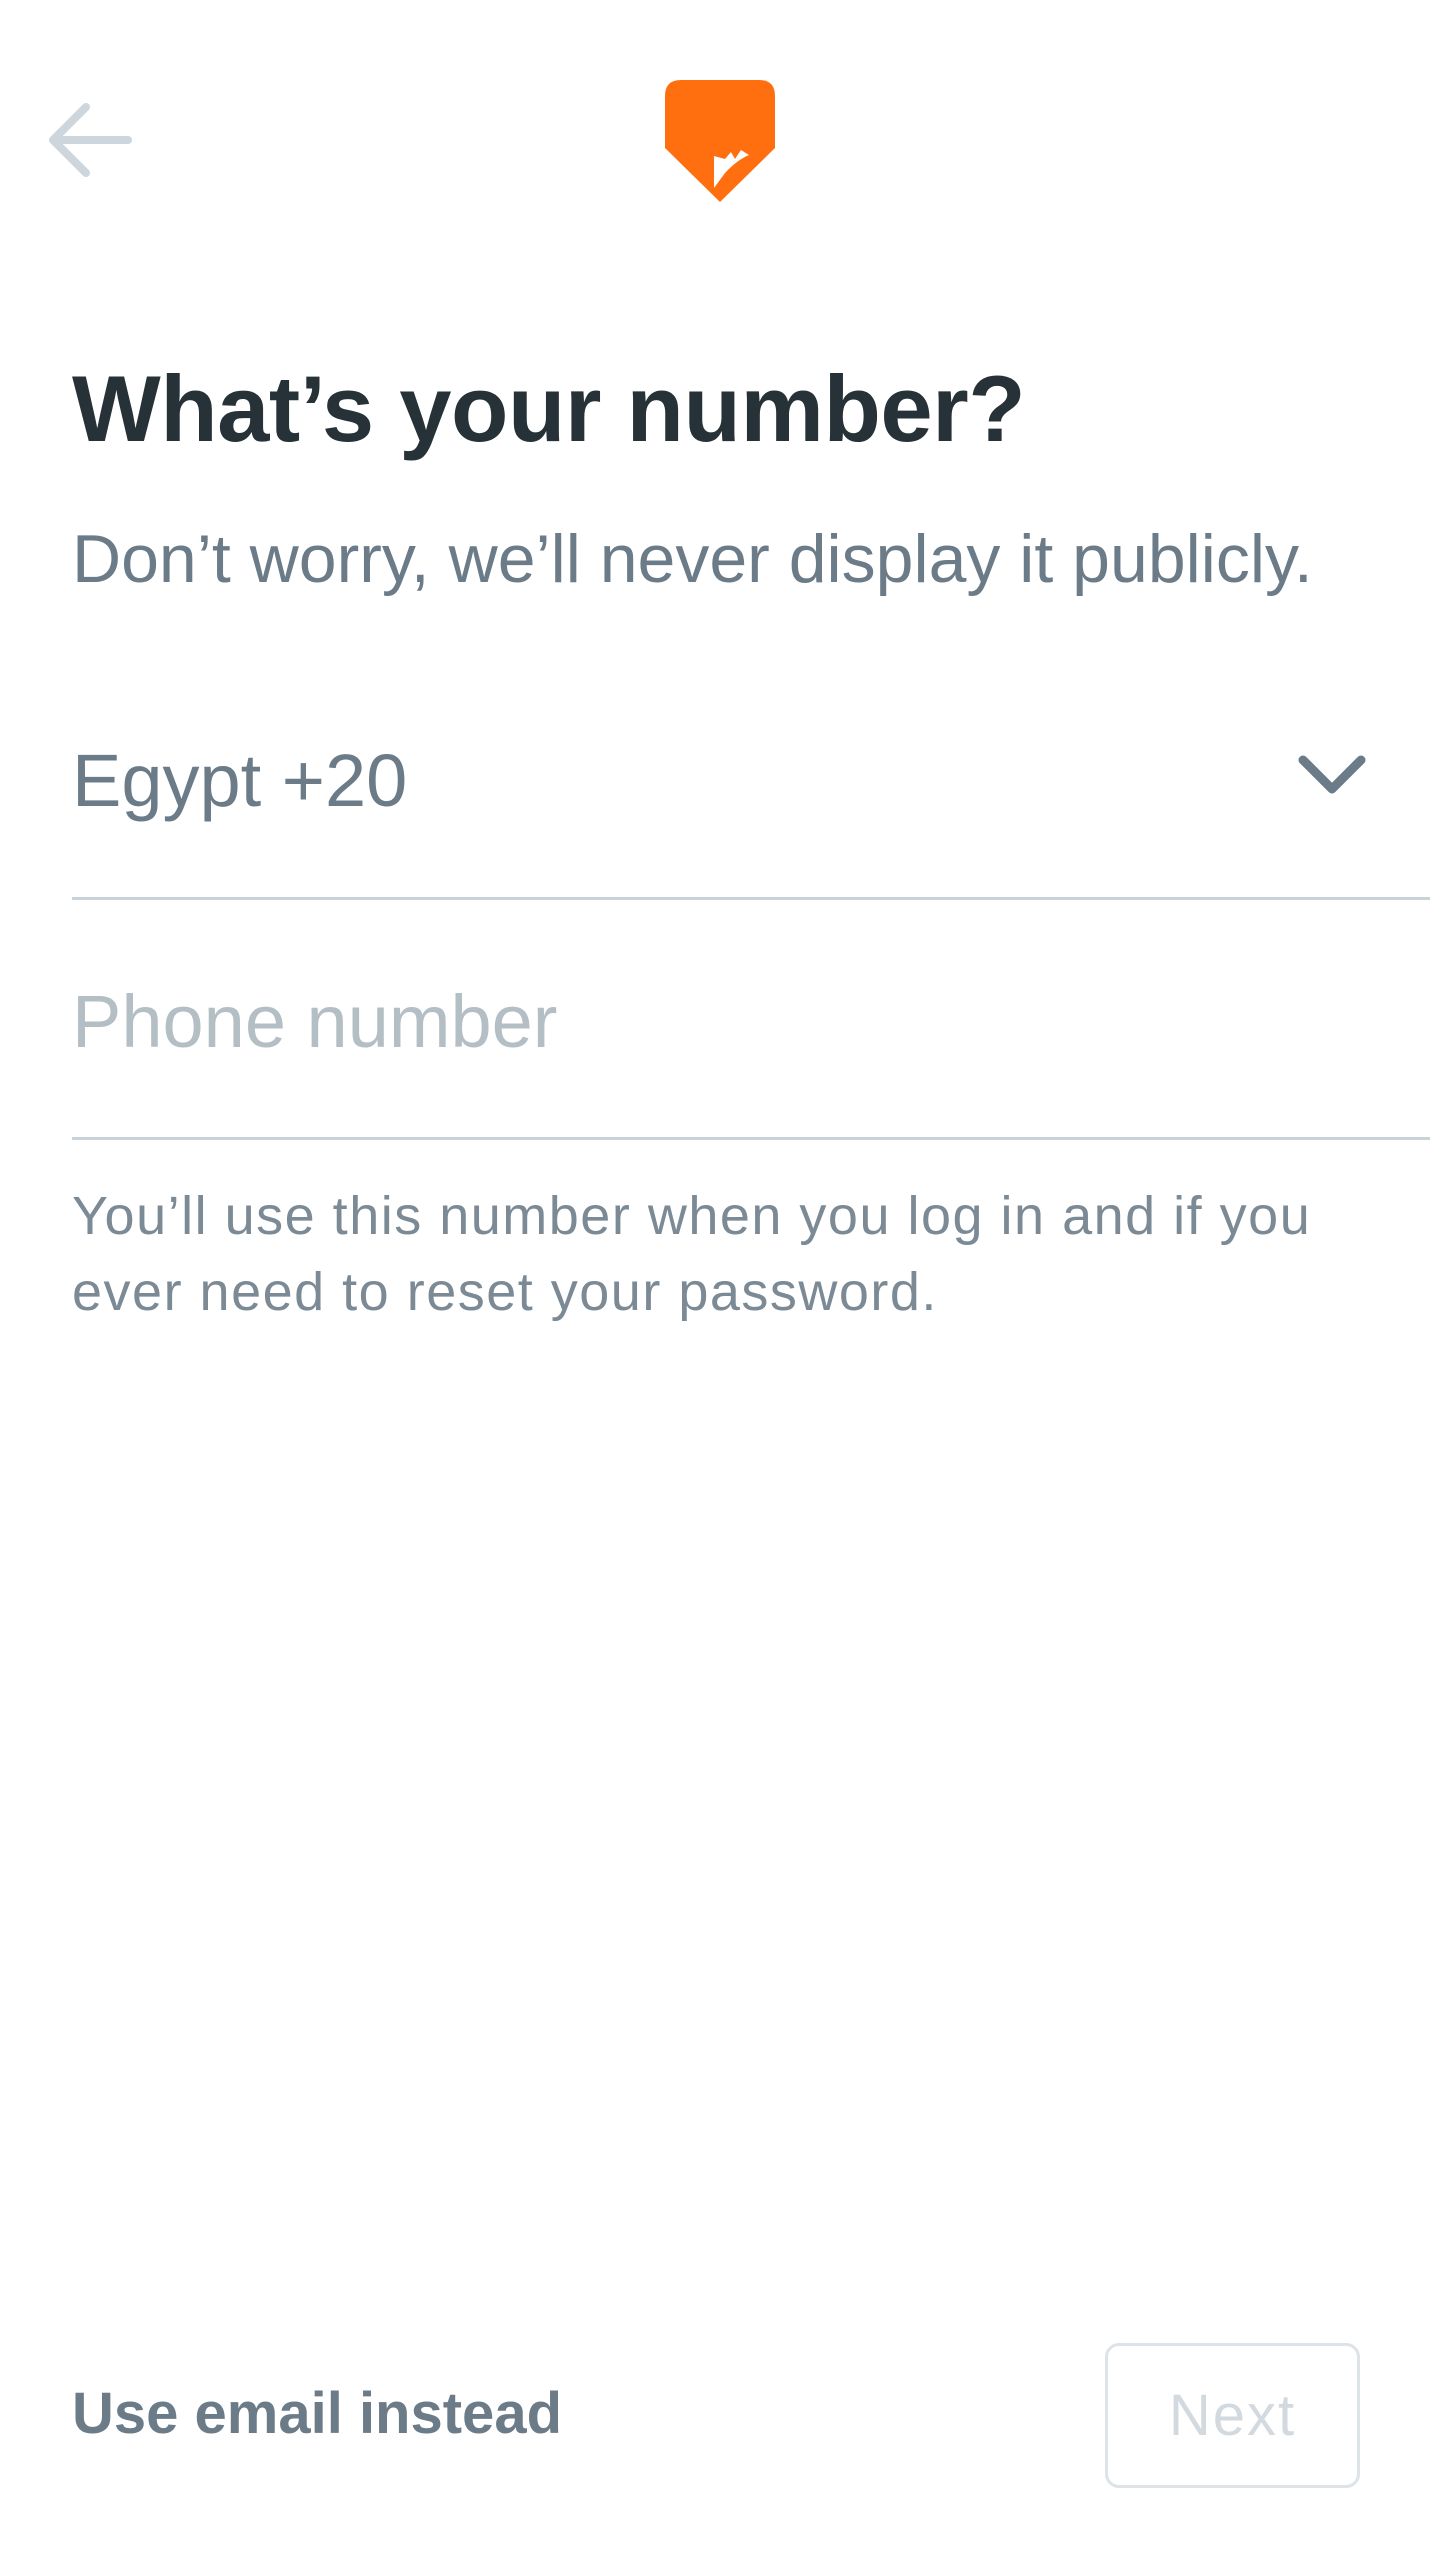 The width and height of the screenshot is (1440, 2560). What do you see at coordinates (549, 408) in the screenshot?
I see `page-title: What’s your number?` at bounding box center [549, 408].